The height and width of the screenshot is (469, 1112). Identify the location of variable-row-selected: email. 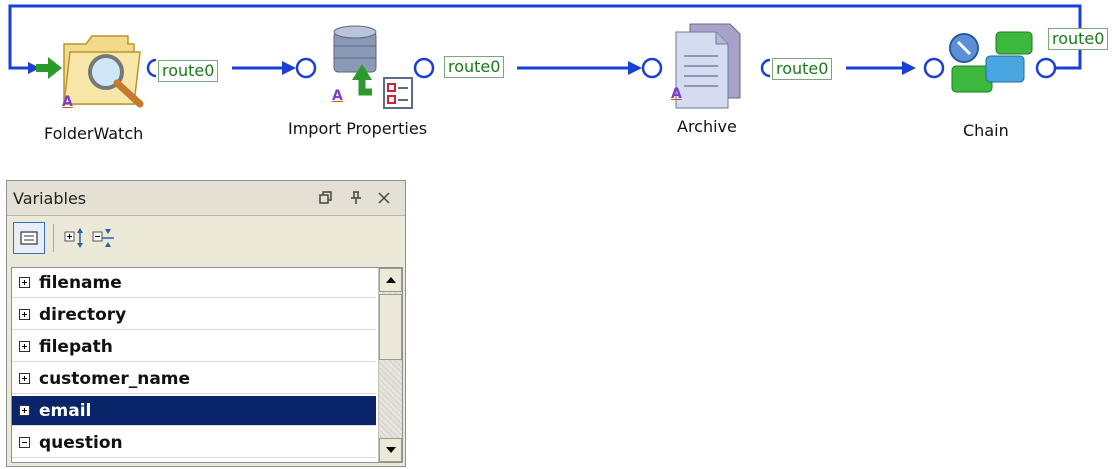
(194, 411).